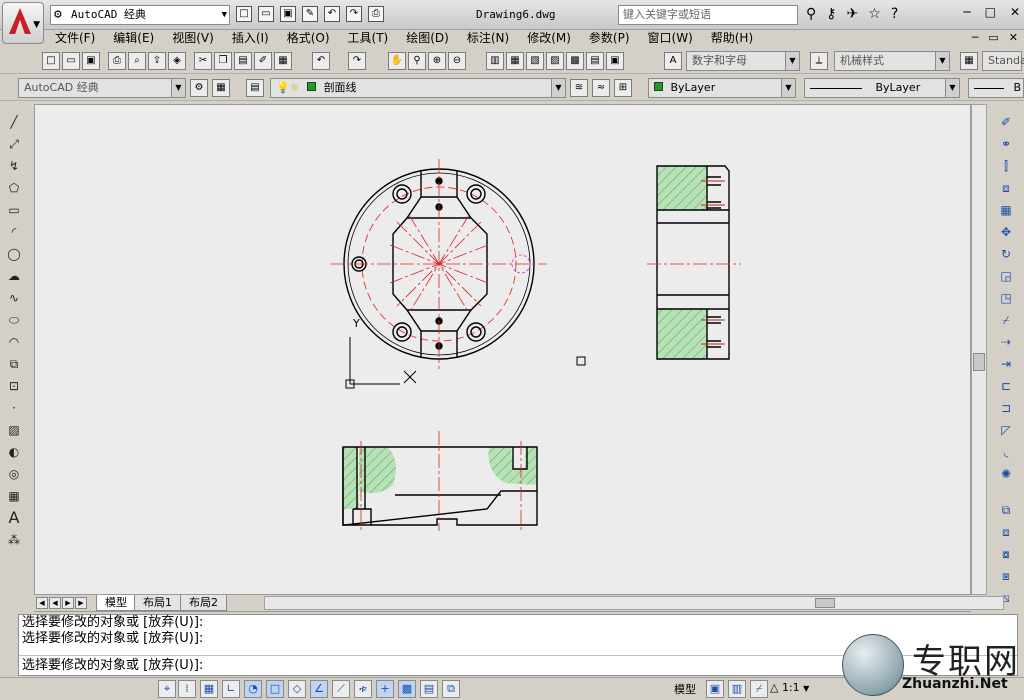 This screenshot has height=700, width=1024. What do you see at coordinates (811, 14) in the screenshot?
I see `binoculars-icon: ⚲` at bounding box center [811, 14].